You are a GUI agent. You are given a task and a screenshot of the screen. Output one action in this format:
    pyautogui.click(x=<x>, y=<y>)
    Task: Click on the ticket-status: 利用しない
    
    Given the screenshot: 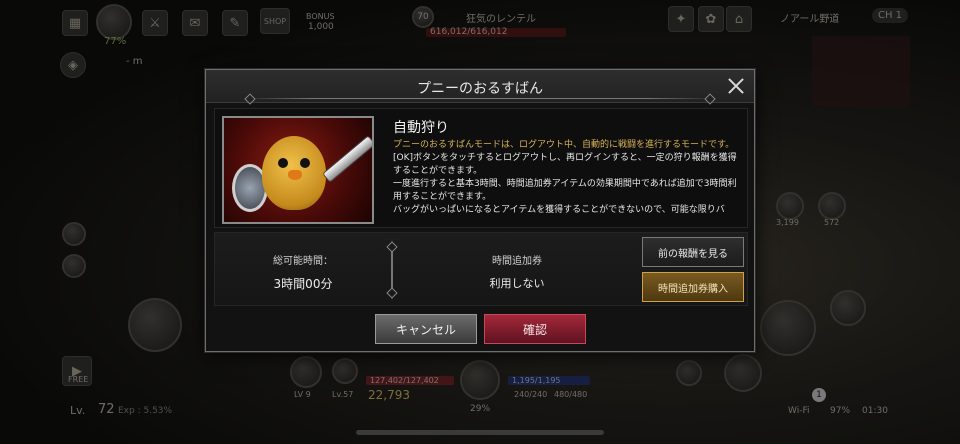 What is the action you would take?
    pyautogui.click(x=517, y=283)
    